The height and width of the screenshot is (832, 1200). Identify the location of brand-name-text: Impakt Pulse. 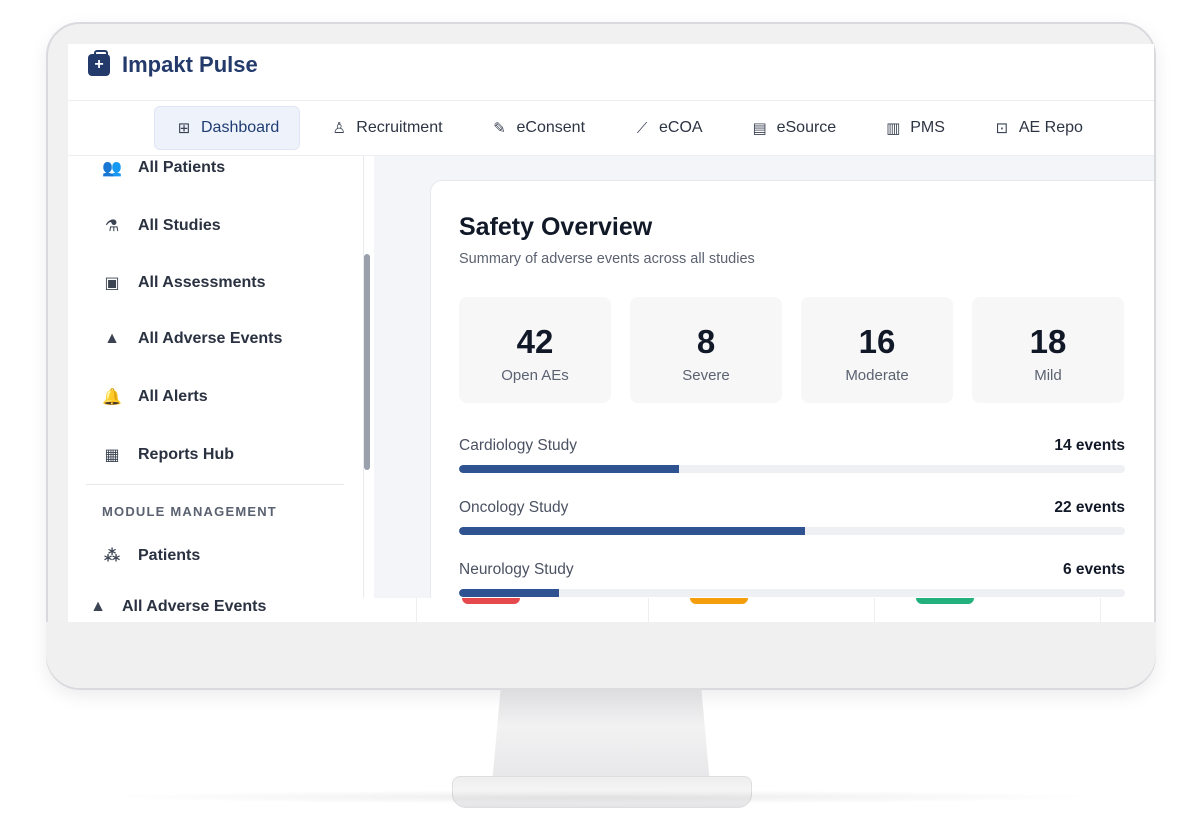
(190, 64).